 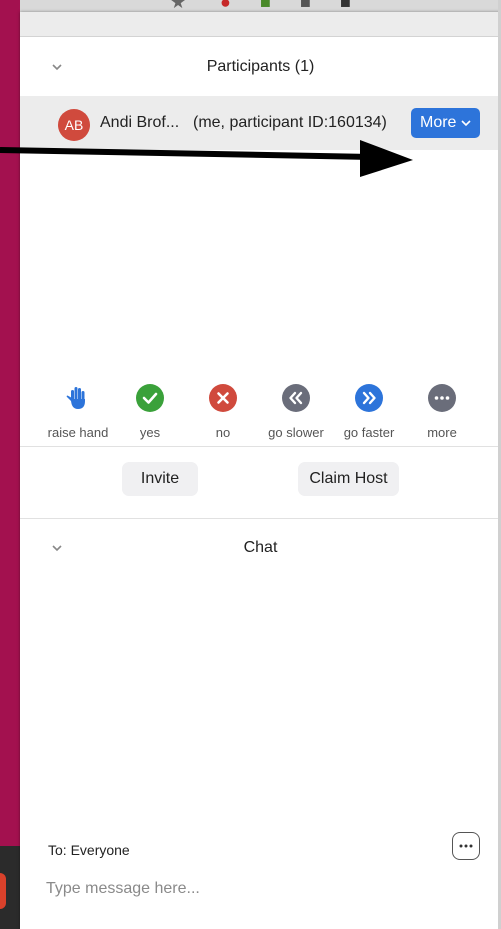 I want to click on avatar: AB, so click(x=74, y=125).